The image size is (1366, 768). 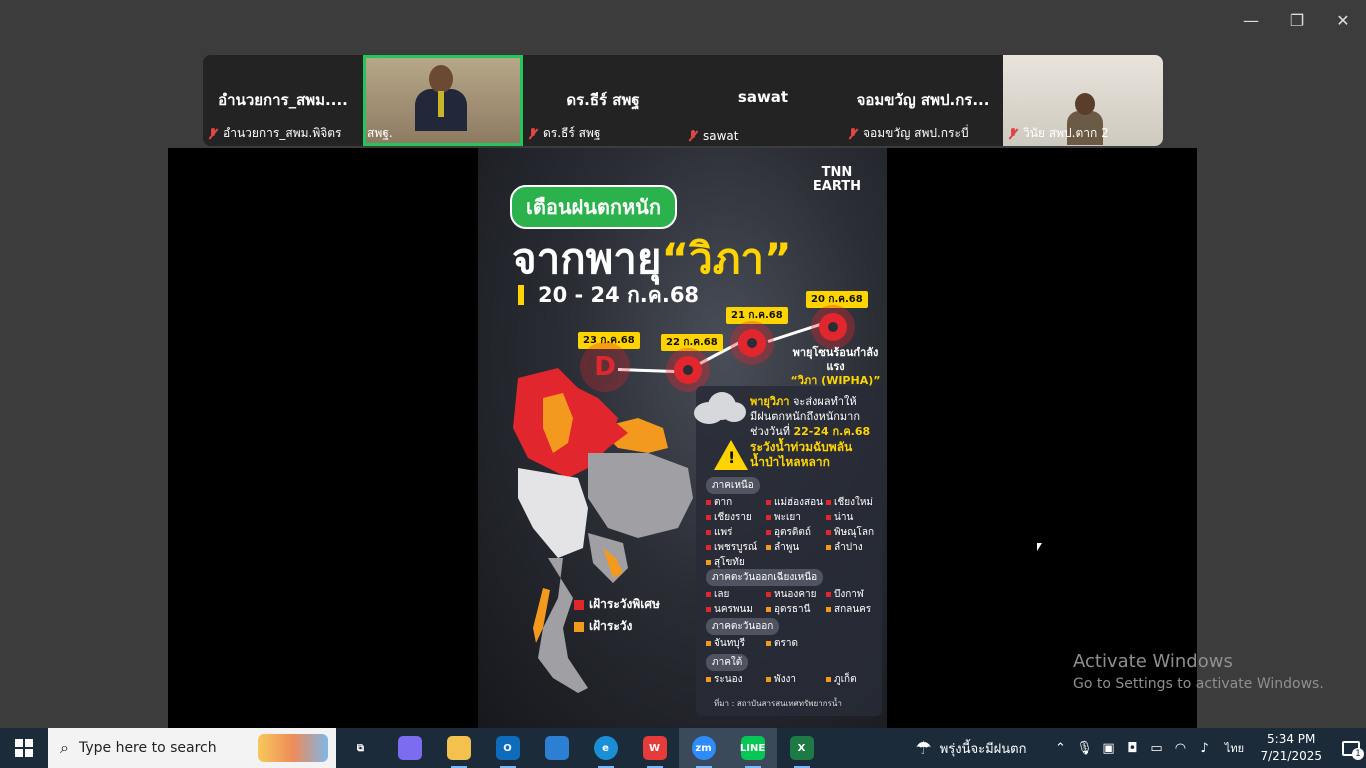 What do you see at coordinates (763, 136) in the screenshot?
I see `participant-label: sawat` at bounding box center [763, 136].